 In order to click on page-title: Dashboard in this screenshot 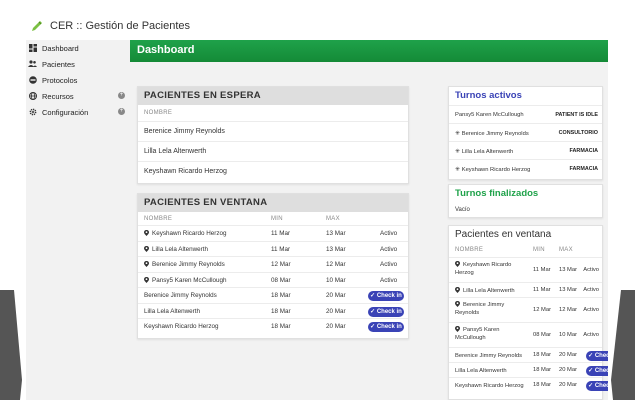, I will do `click(166, 50)`.